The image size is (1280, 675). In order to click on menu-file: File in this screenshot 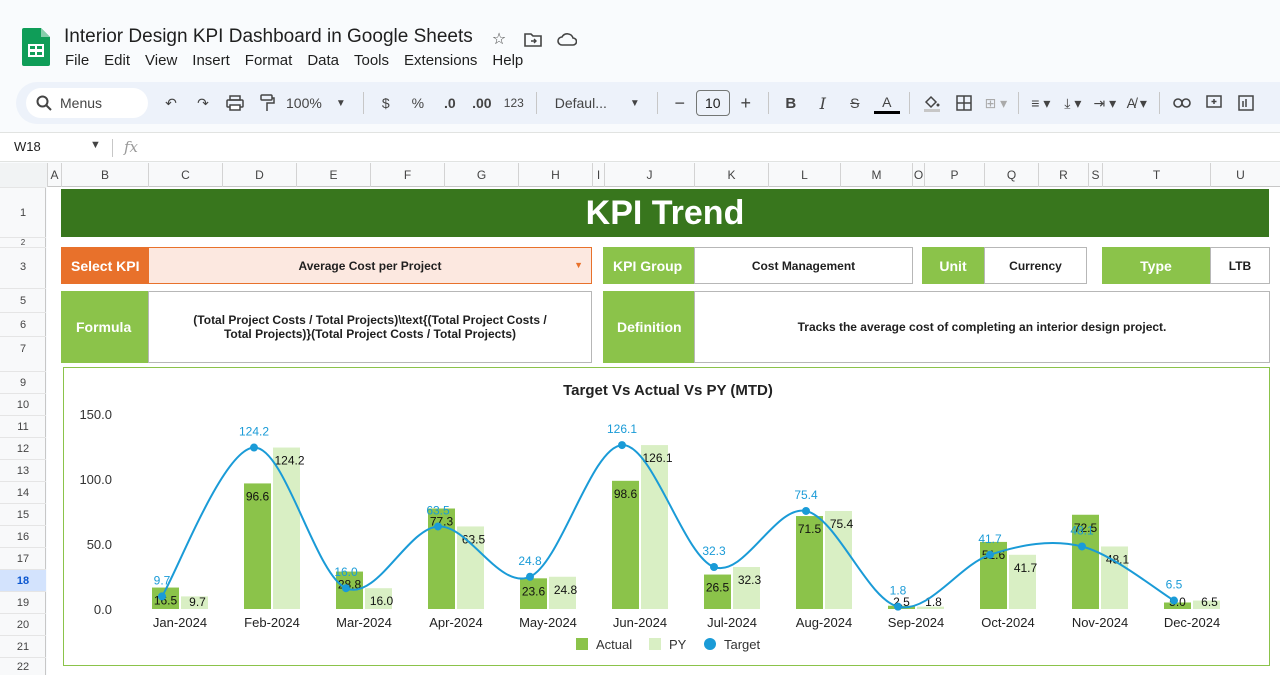, I will do `click(77, 60)`.